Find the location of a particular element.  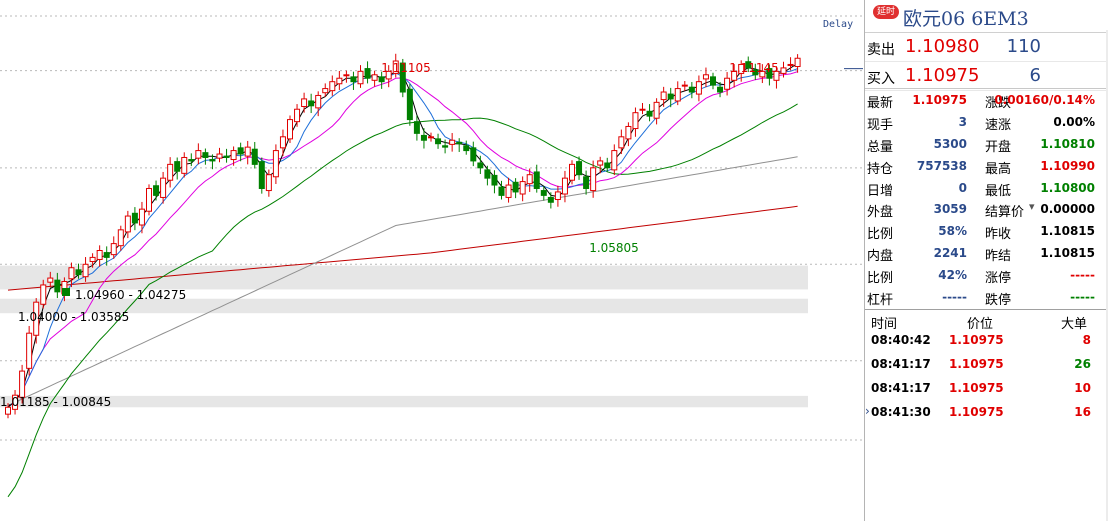

stats-row: 外盘 3059 结算价 0.00000 ▾ is located at coordinates (986, 209).